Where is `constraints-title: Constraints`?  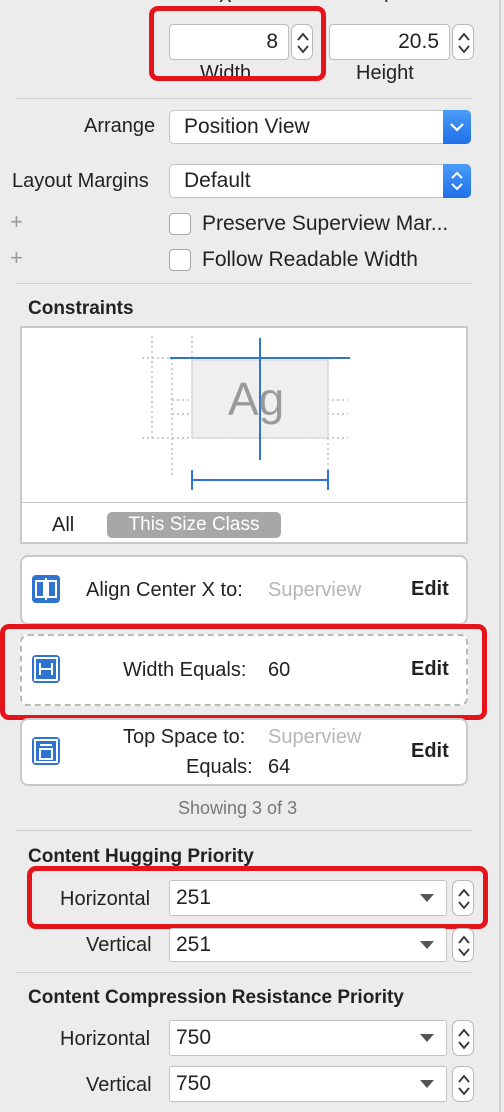
constraints-title: Constraints is located at coordinates (81, 308).